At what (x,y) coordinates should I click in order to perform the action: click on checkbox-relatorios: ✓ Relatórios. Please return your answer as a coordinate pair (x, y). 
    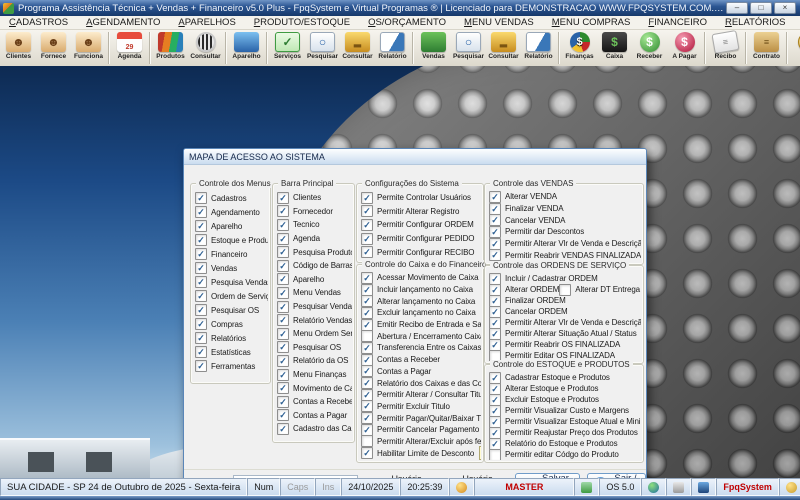
    Looking at the image, I should click on (220, 338).